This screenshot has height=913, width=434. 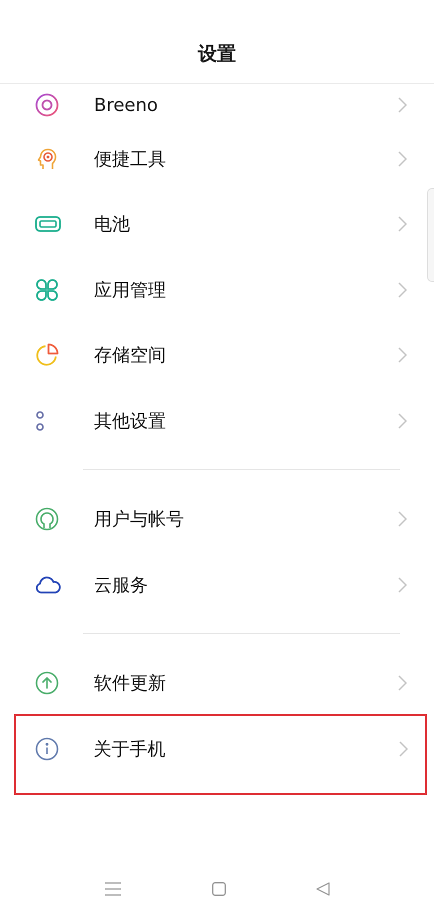 I want to click on item-label: 关于手机, so click(x=130, y=749).